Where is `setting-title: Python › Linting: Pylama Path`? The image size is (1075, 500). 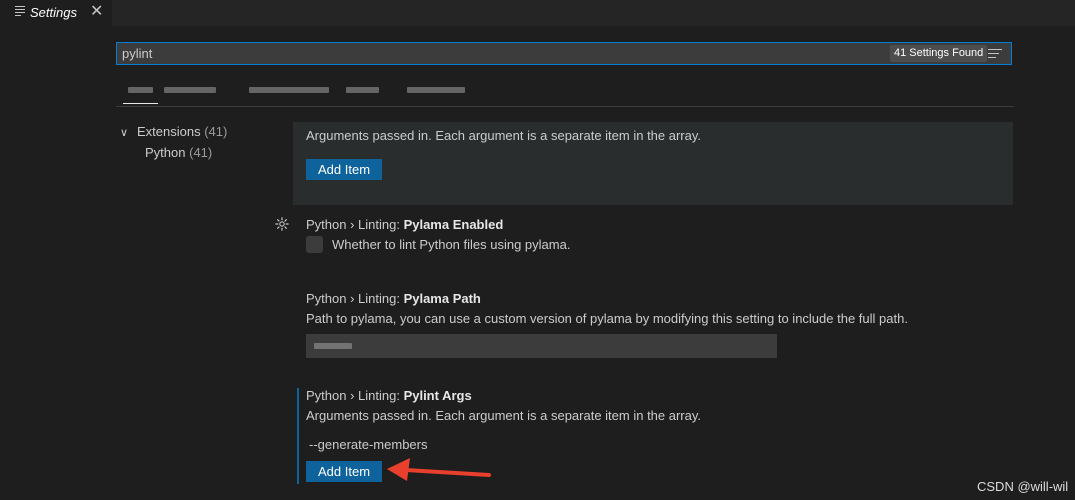
setting-title: Python › Linting: Pylama Path is located at coordinates (393, 298).